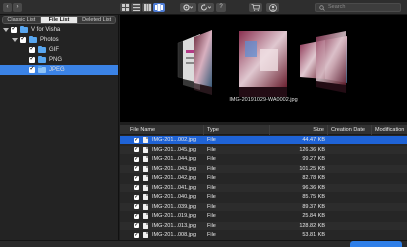  Describe the element at coordinates (56, 60) in the screenshot. I see `tree-item-label: PNG` at that location.